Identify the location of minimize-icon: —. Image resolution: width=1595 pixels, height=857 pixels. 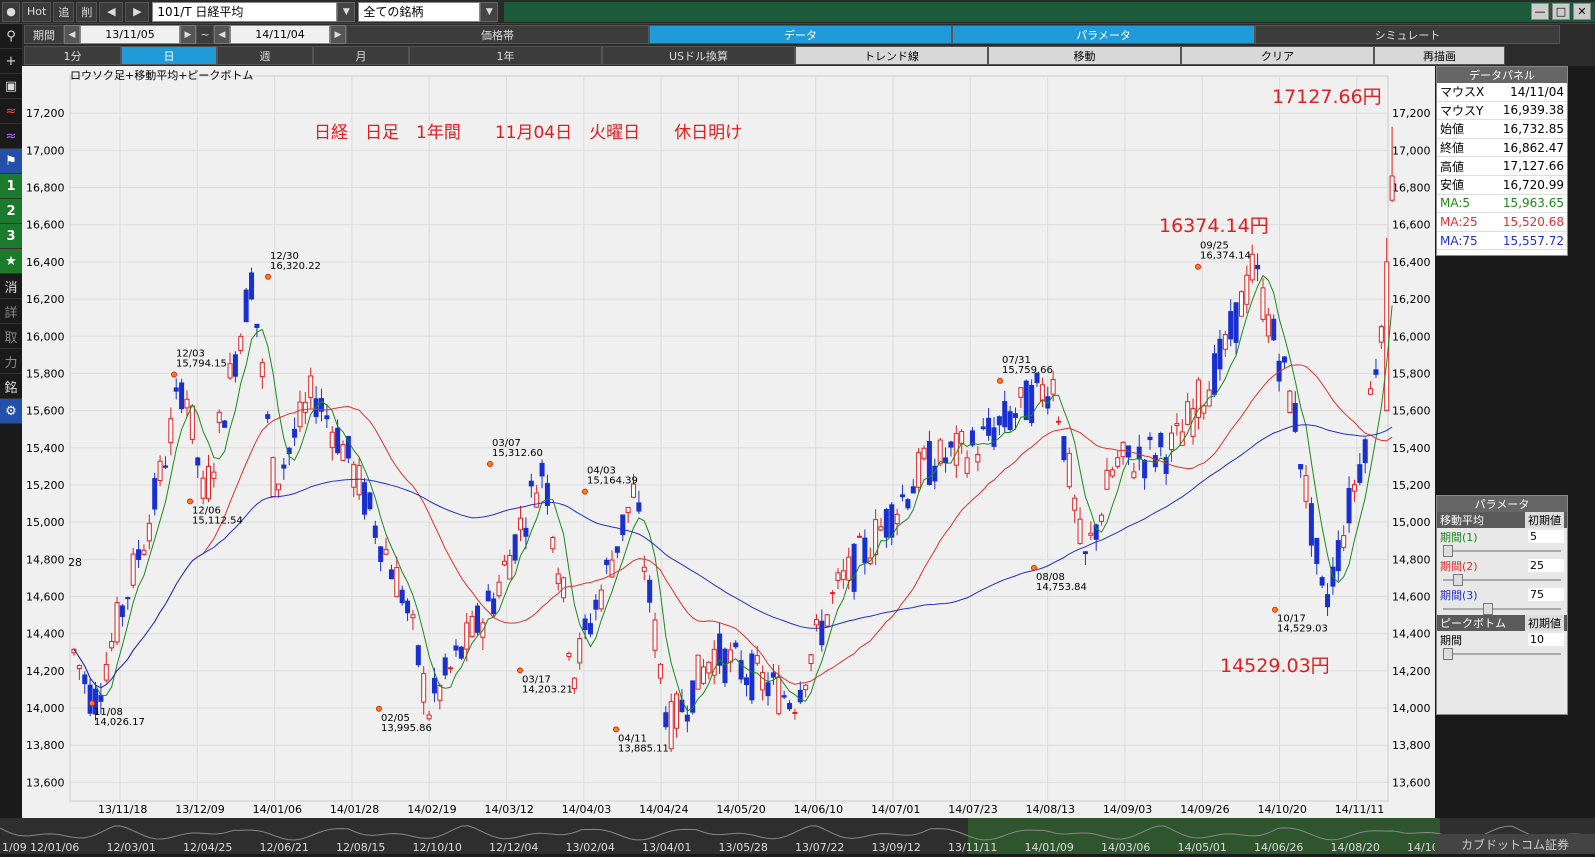
(1540, 11).